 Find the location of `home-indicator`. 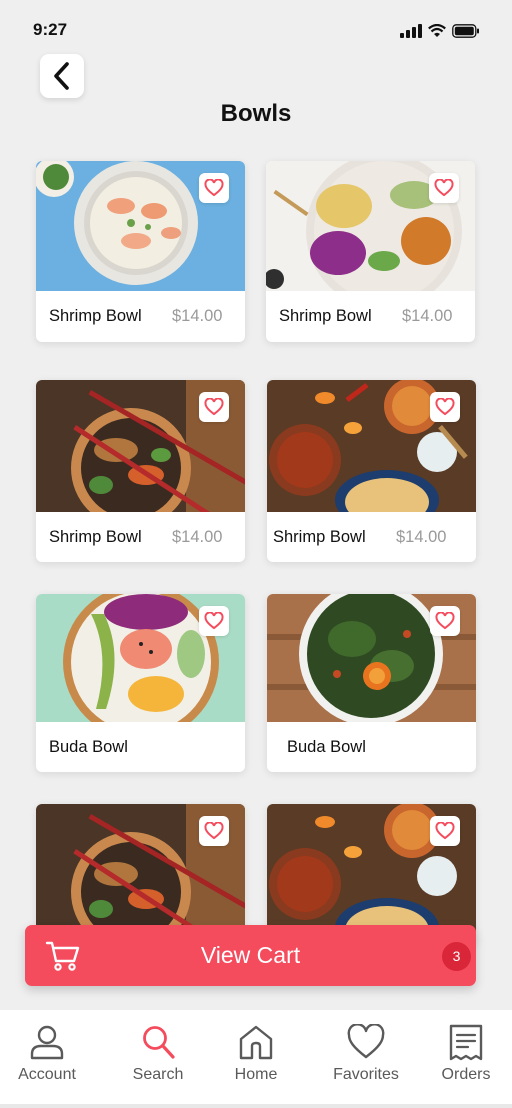

home-indicator is located at coordinates (256, 1106).